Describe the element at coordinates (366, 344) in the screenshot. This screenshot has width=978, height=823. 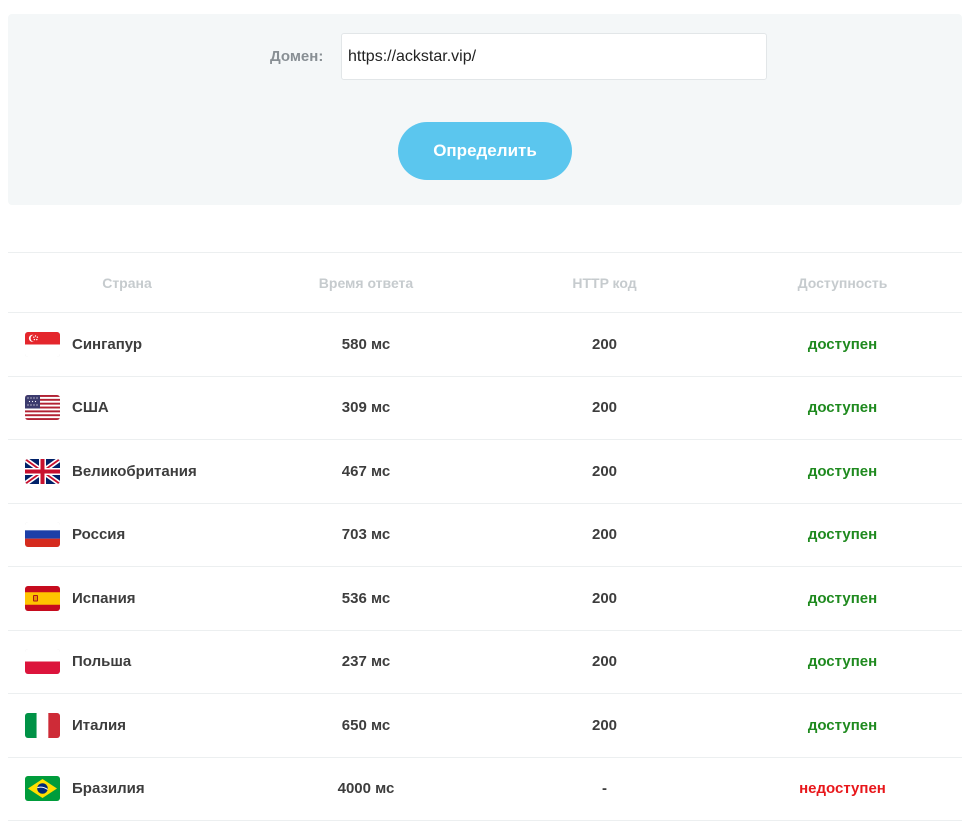
I see `response-time-cell: 580 мс` at that location.